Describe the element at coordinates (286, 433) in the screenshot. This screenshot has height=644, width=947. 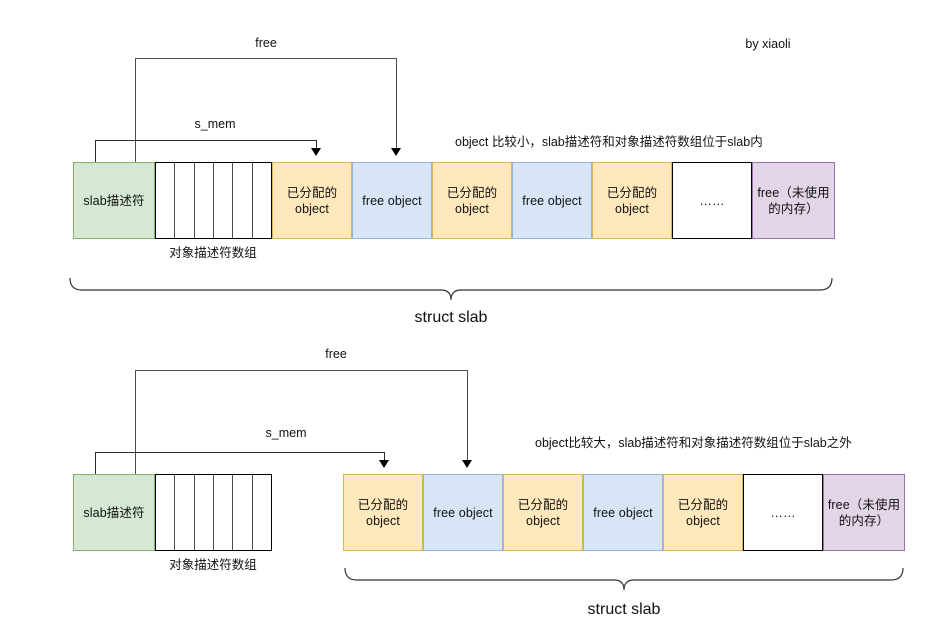
I see `s-mem-pointer-label-2: s_mem` at that location.